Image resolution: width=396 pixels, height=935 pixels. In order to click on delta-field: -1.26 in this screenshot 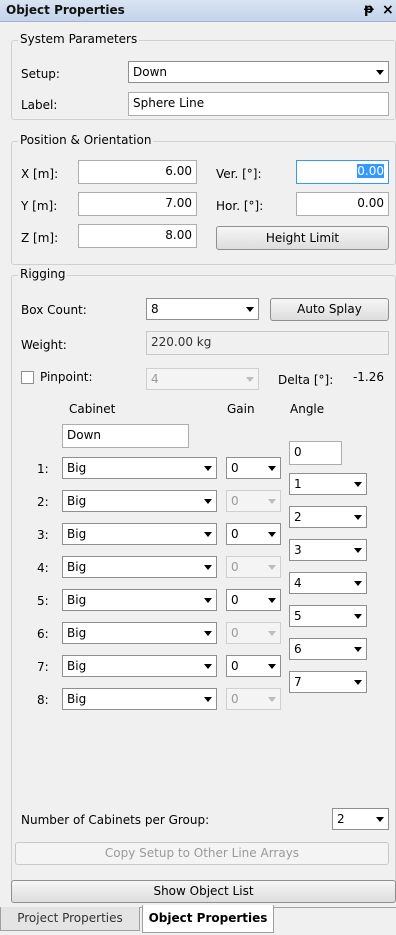, I will do `click(364, 378)`.